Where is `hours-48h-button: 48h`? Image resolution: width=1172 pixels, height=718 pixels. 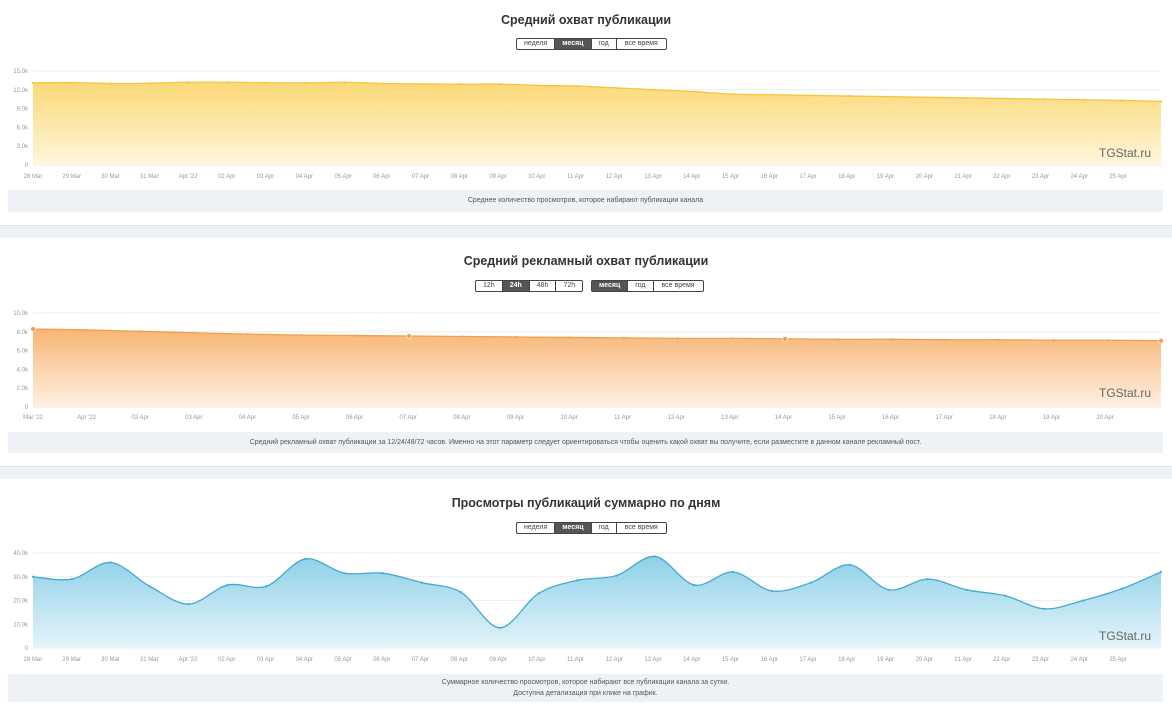 hours-48h-button: 48h is located at coordinates (543, 286).